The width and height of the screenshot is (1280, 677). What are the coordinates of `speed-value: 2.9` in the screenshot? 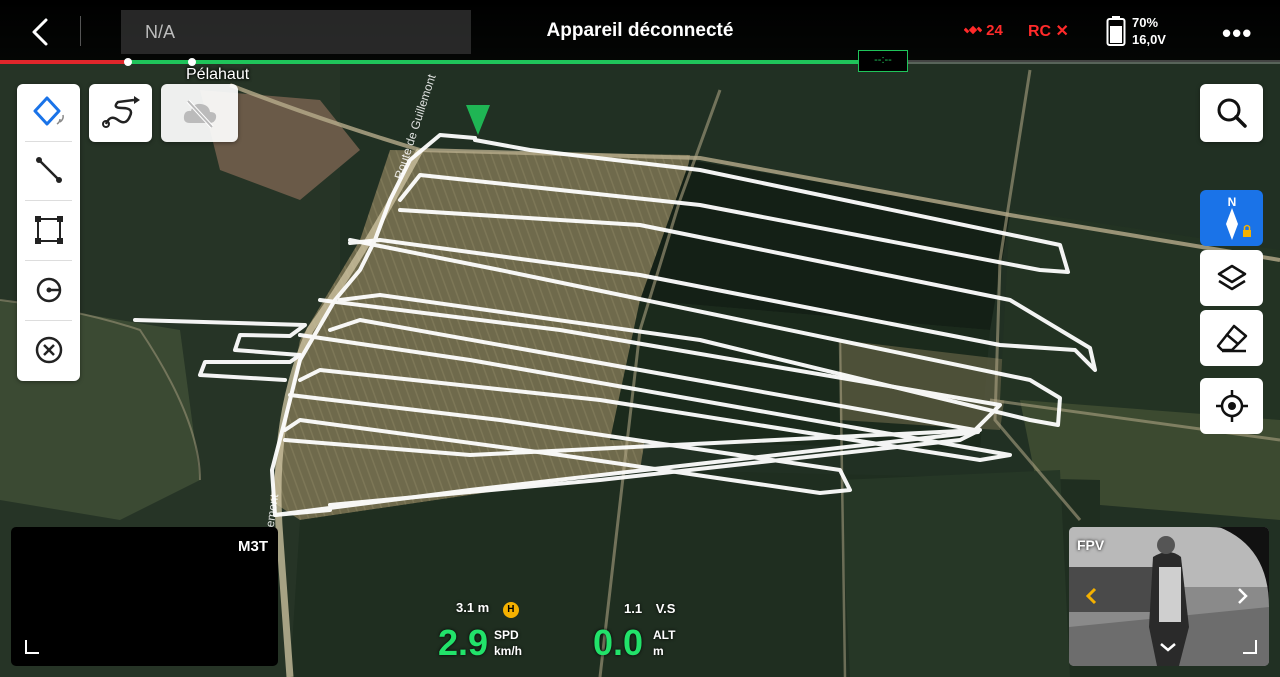 It's located at (463, 642).